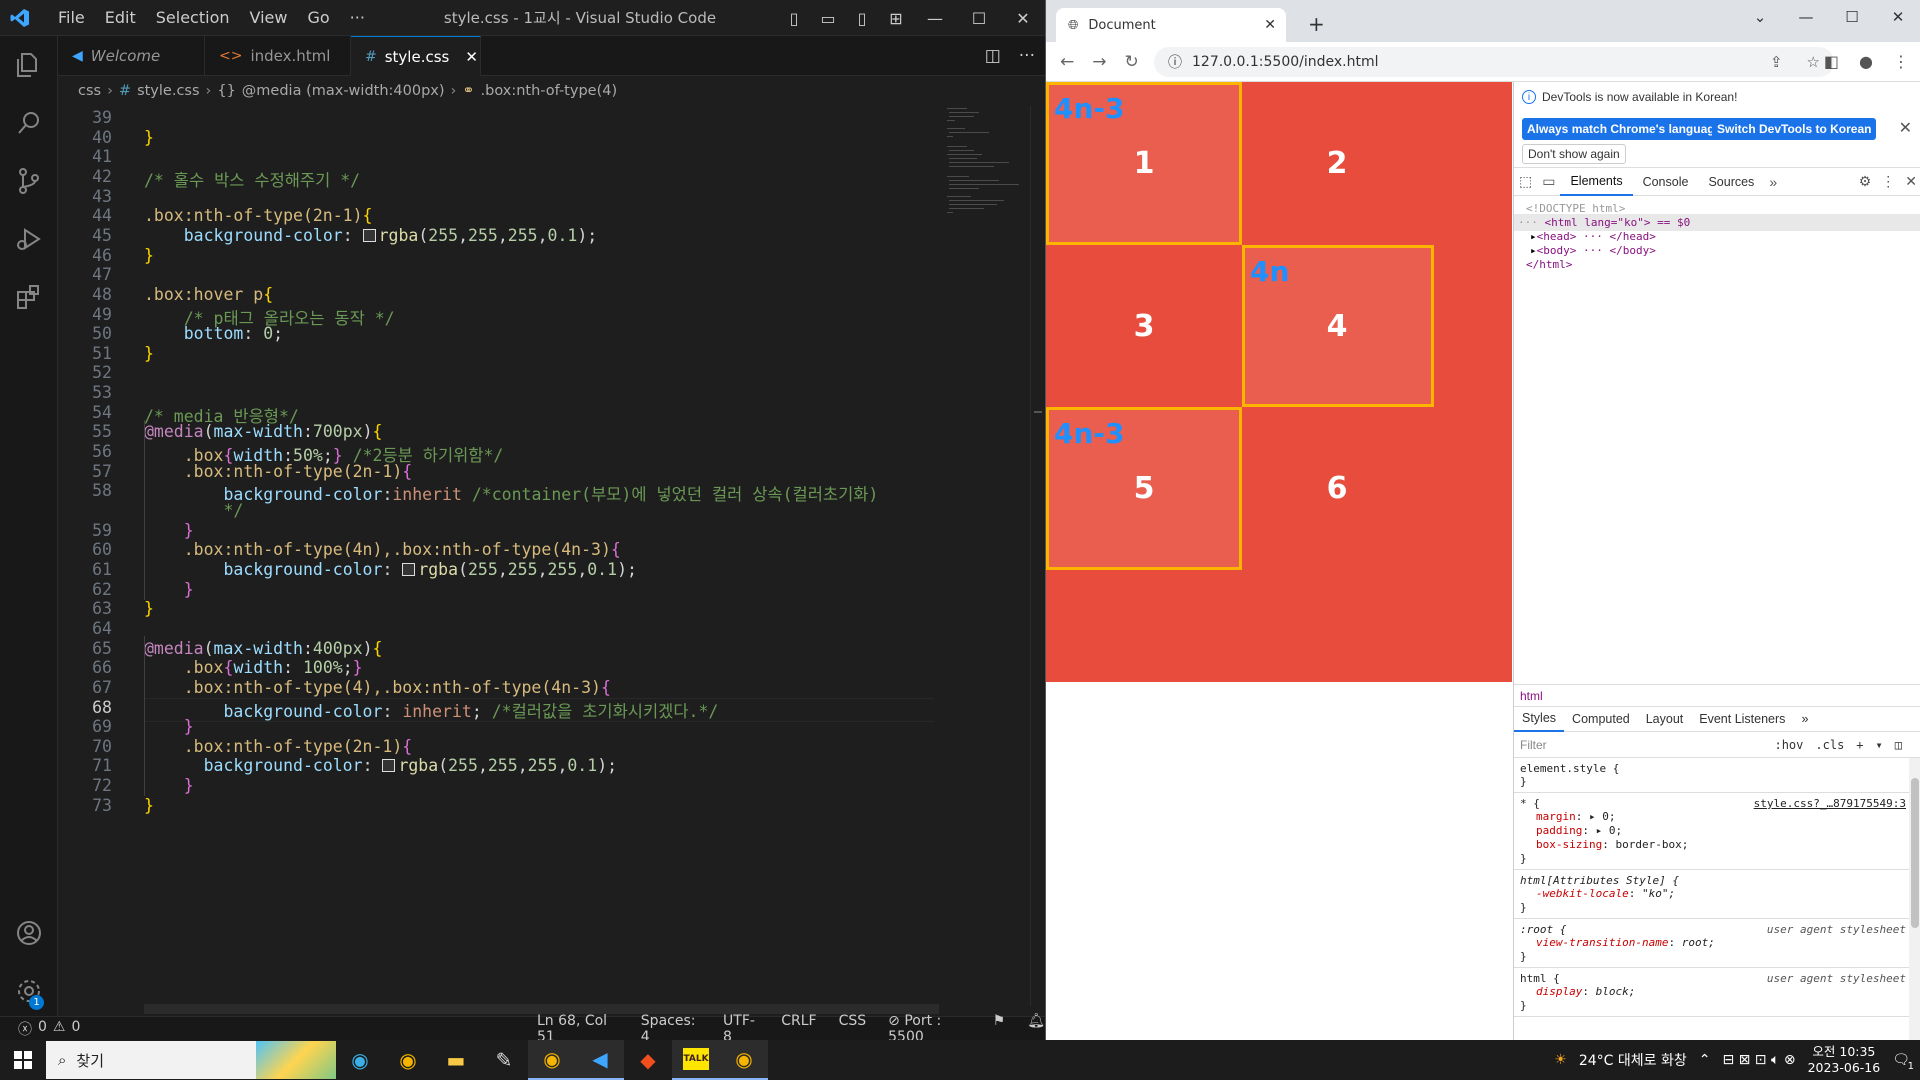  What do you see at coordinates (1901, 61) in the screenshot?
I see `chrome-menu-icon: ⋮` at bounding box center [1901, 61].